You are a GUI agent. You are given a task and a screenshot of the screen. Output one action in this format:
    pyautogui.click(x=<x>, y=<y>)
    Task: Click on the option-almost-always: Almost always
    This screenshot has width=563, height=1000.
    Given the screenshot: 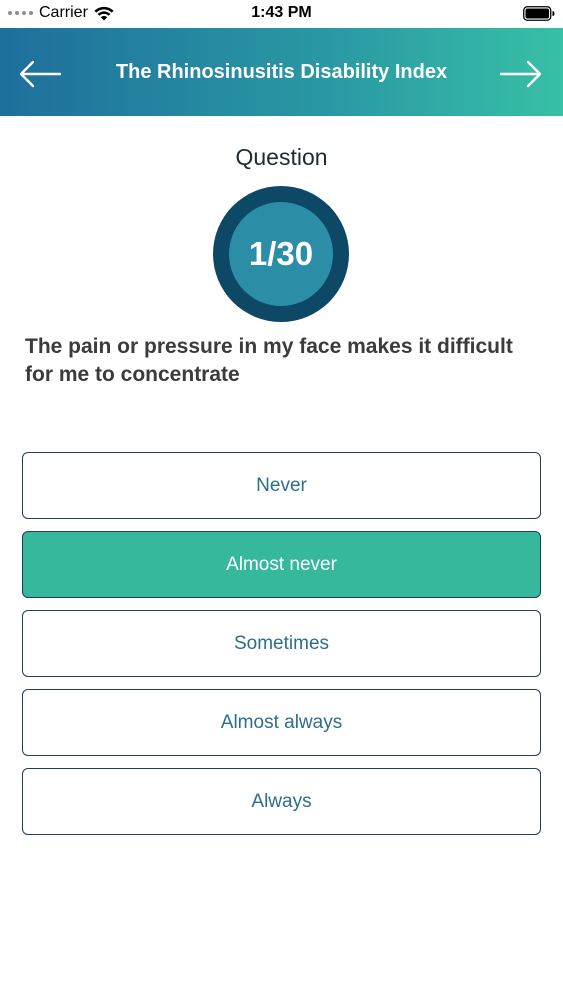 What is the action you would take?
    pyautogui.click(x=281, y=722)
    